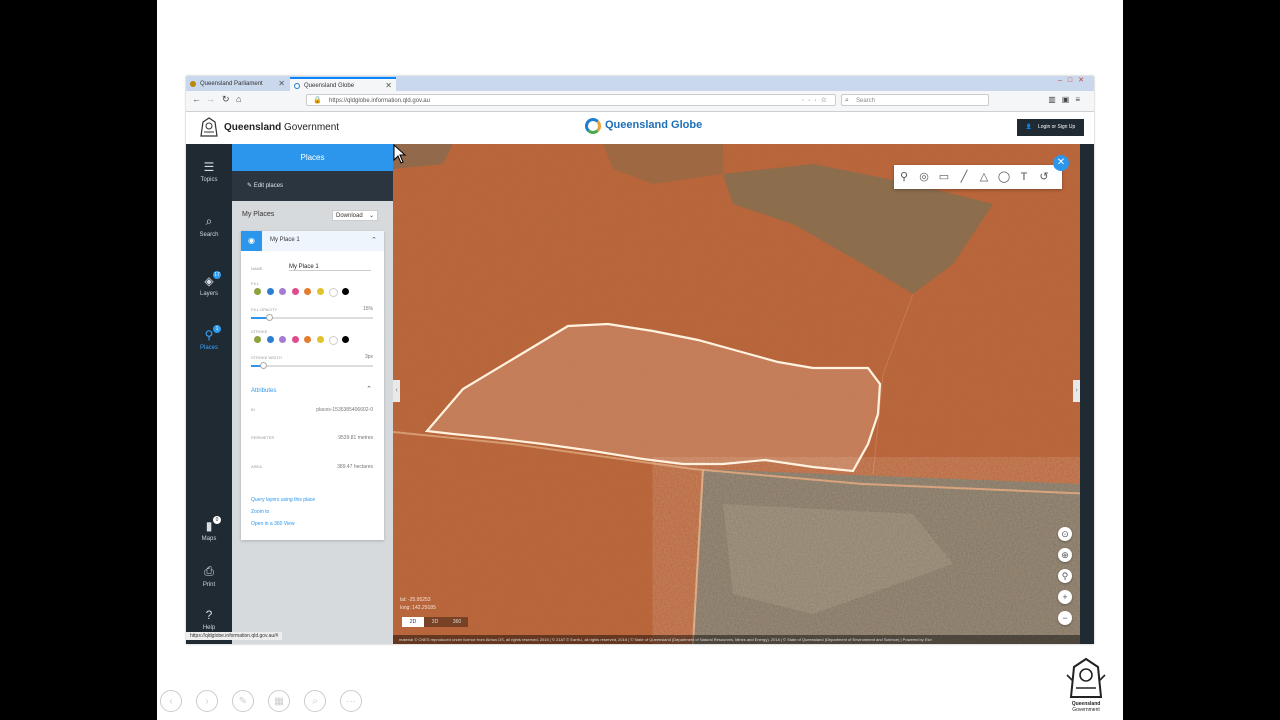 Image resolution: width=1280 pixels, height=720 pixels. Describe the element at coordinates (1067, 99) in the screenshot. I see `browser-menu-icon: ▥▣≡` at that location.